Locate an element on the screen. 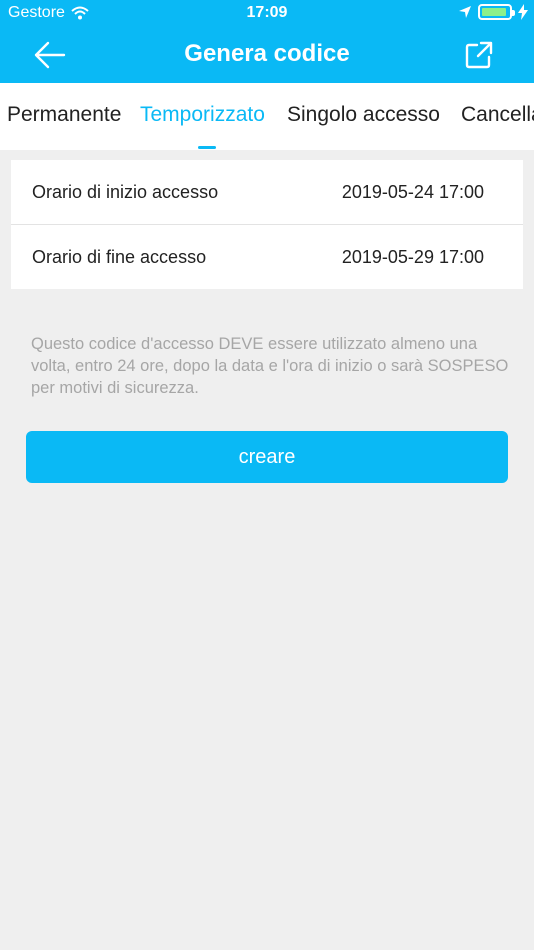 The height and width of the screenshot is (950, 534). tab-singolo-accesso: Singolo accesso is located at coordinates (363, 115).